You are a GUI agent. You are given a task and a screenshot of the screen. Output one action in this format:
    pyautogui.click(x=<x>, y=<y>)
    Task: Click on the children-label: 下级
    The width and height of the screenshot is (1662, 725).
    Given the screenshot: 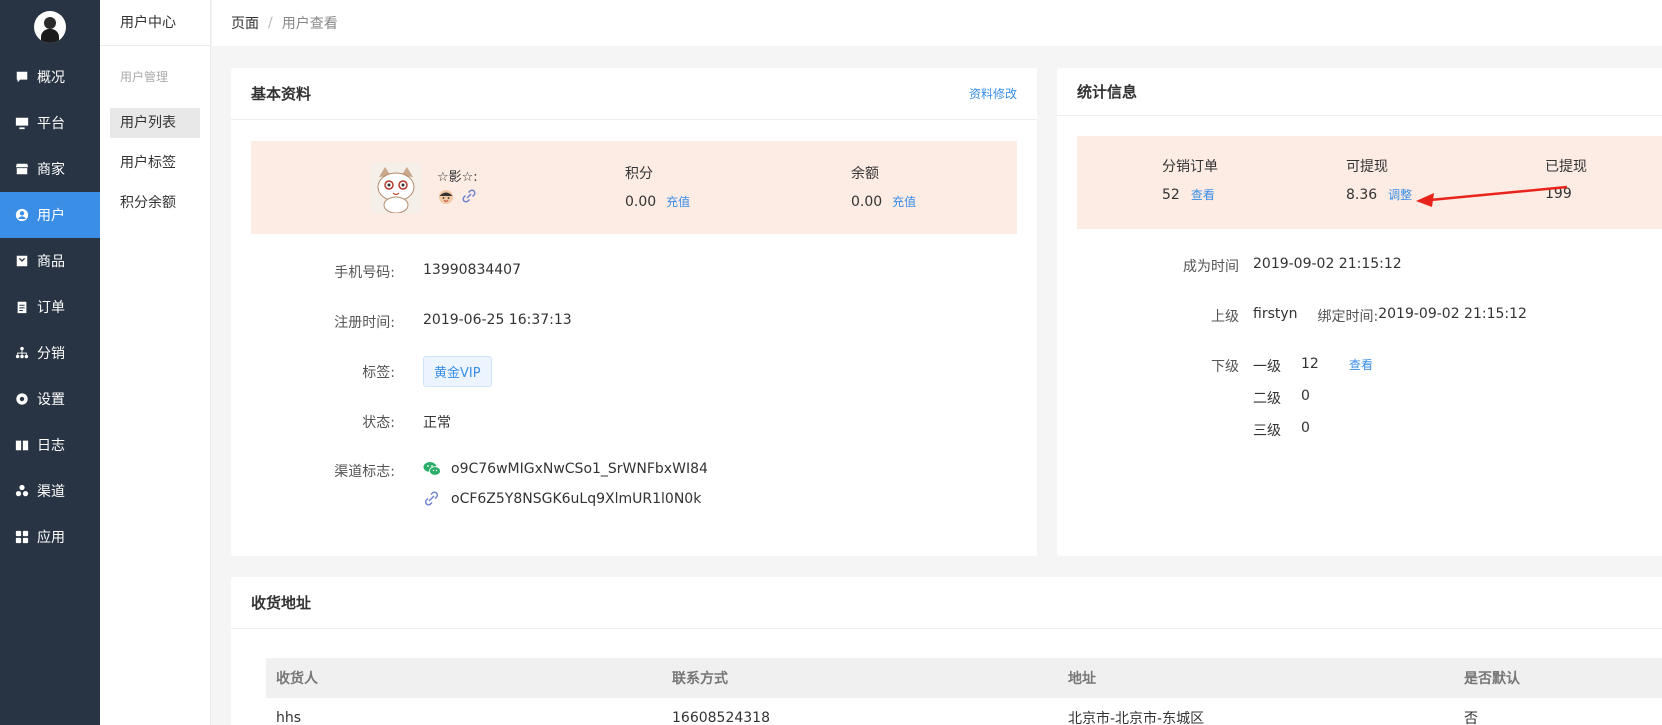 What is the action you would take?
    pyautogui.click(x=1225, y=367)
    